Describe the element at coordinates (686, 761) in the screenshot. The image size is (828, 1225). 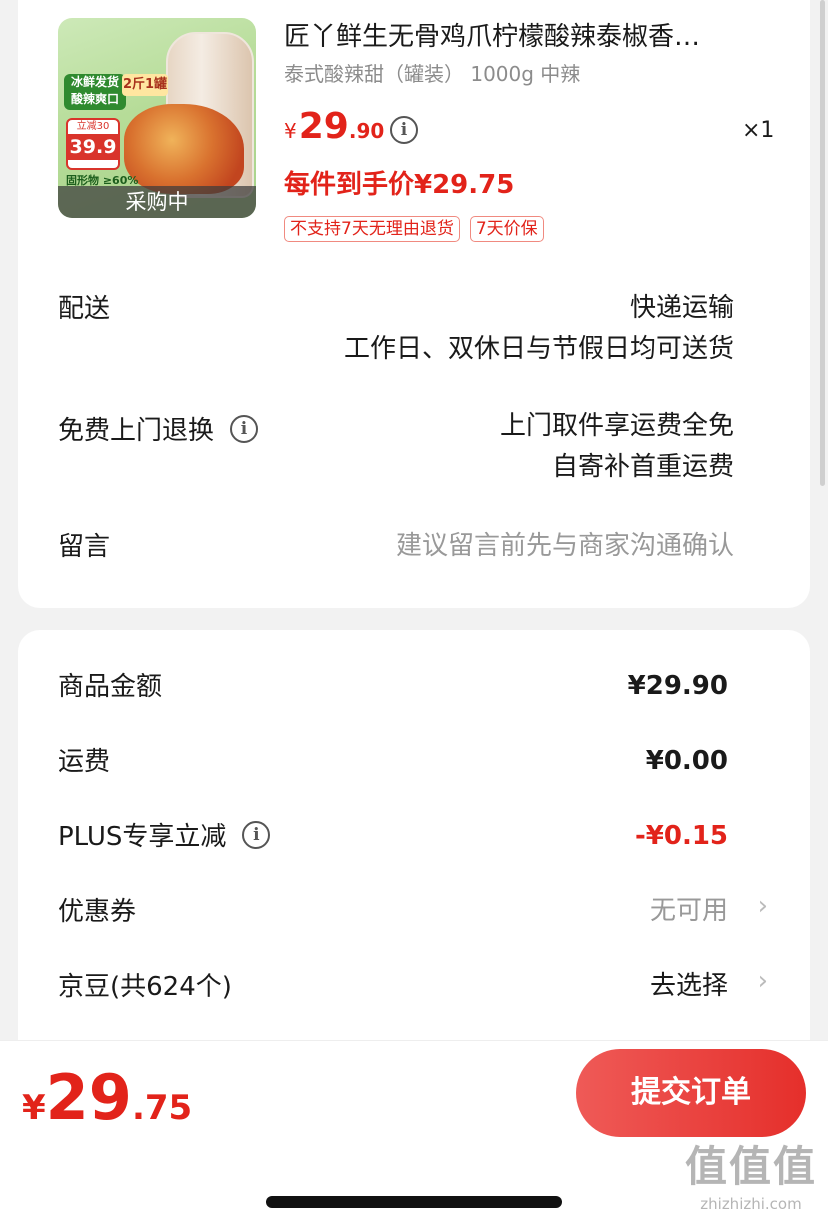
I see `shipping-value: ¥0.00` at that location.